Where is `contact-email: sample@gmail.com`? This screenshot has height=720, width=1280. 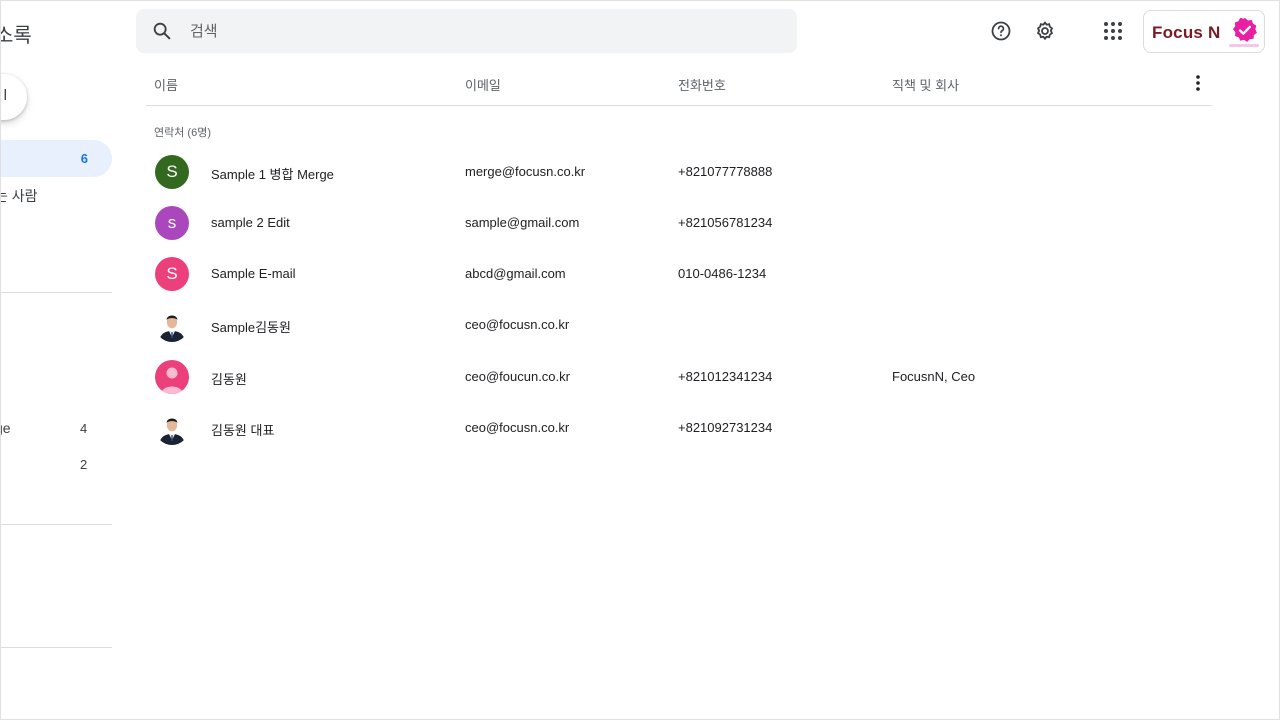
contact-email: sample@gmail.com is located at coordinates (522, 222).